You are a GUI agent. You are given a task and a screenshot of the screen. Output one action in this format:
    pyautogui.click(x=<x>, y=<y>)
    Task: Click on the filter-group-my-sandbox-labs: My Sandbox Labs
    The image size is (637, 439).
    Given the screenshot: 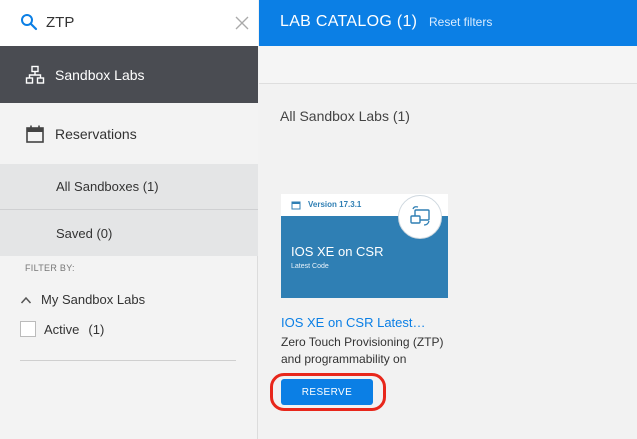 What is the action you would take?
    pyautogui.click(x=82, y=299)
    